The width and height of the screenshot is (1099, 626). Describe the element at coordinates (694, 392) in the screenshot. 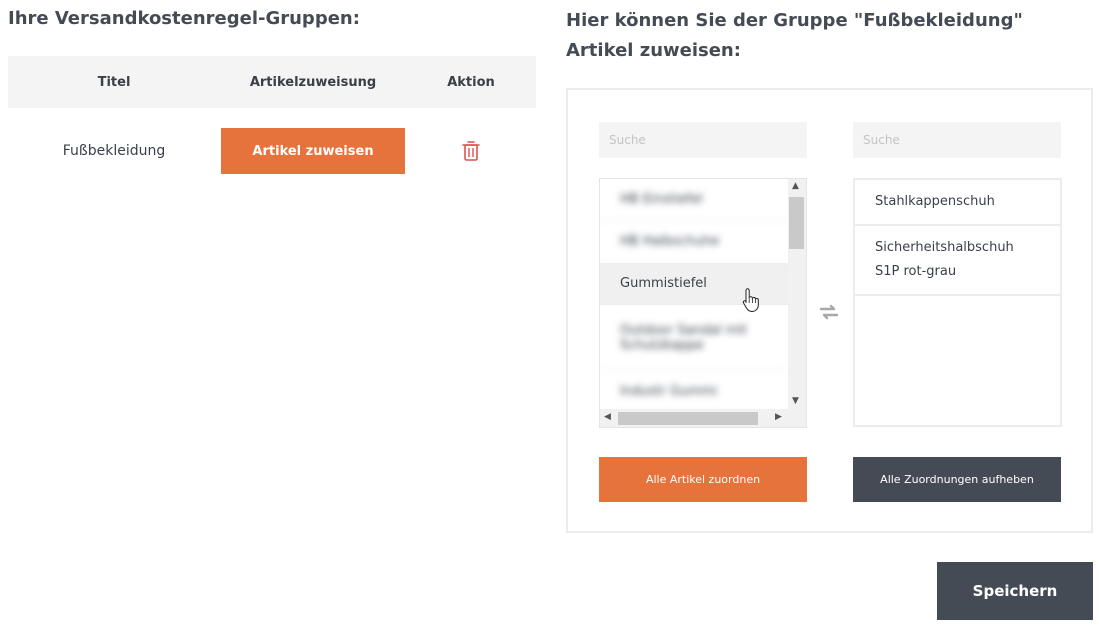

I see `list-item: Industr Gummi` at that location.